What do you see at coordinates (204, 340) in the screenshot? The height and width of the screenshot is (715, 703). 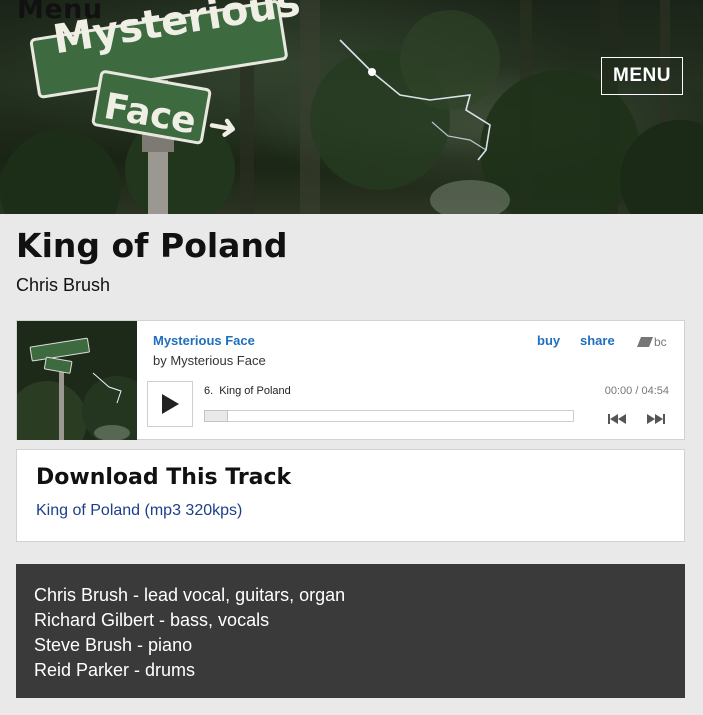 I see `album-link: Mysterious Face` at bounding box center [204, 340].